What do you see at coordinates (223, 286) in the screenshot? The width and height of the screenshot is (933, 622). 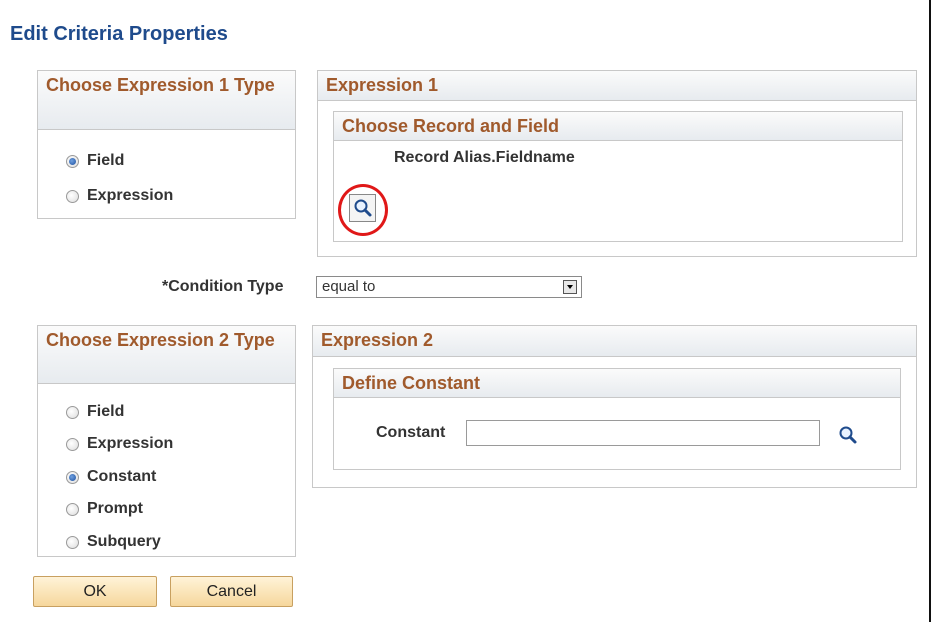 I see `condition-type-label: *Condition Type` at bounding box center [223, 286].